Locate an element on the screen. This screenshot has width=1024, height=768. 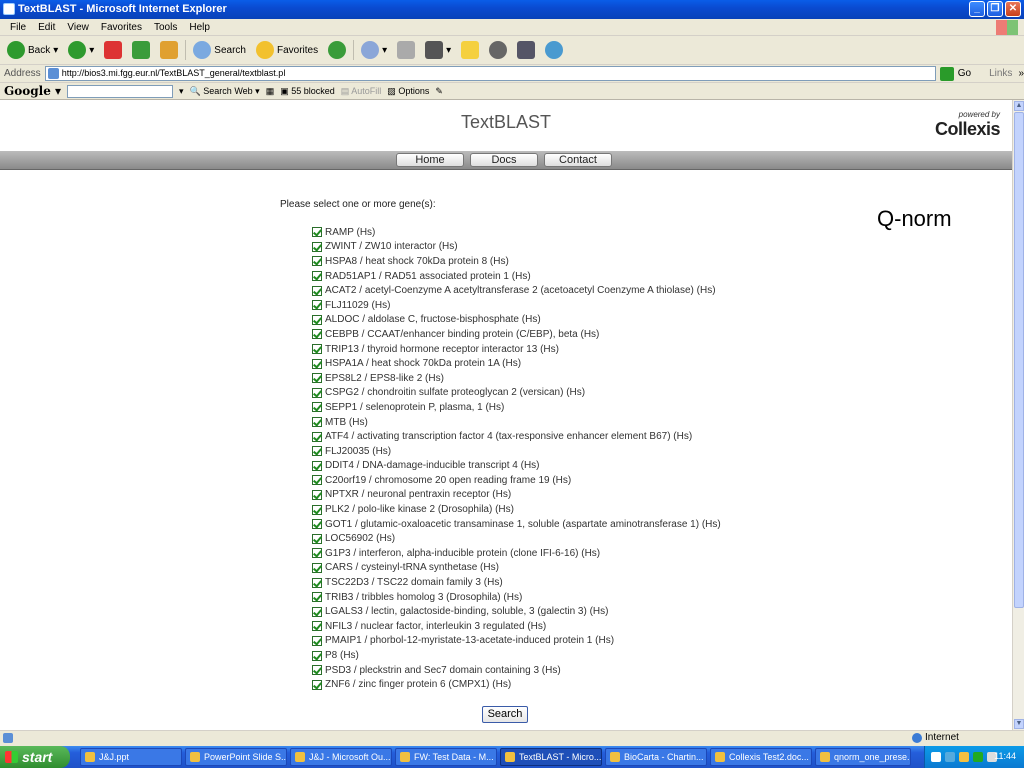
status-bar: Internet is located at coordinates (512, 738).